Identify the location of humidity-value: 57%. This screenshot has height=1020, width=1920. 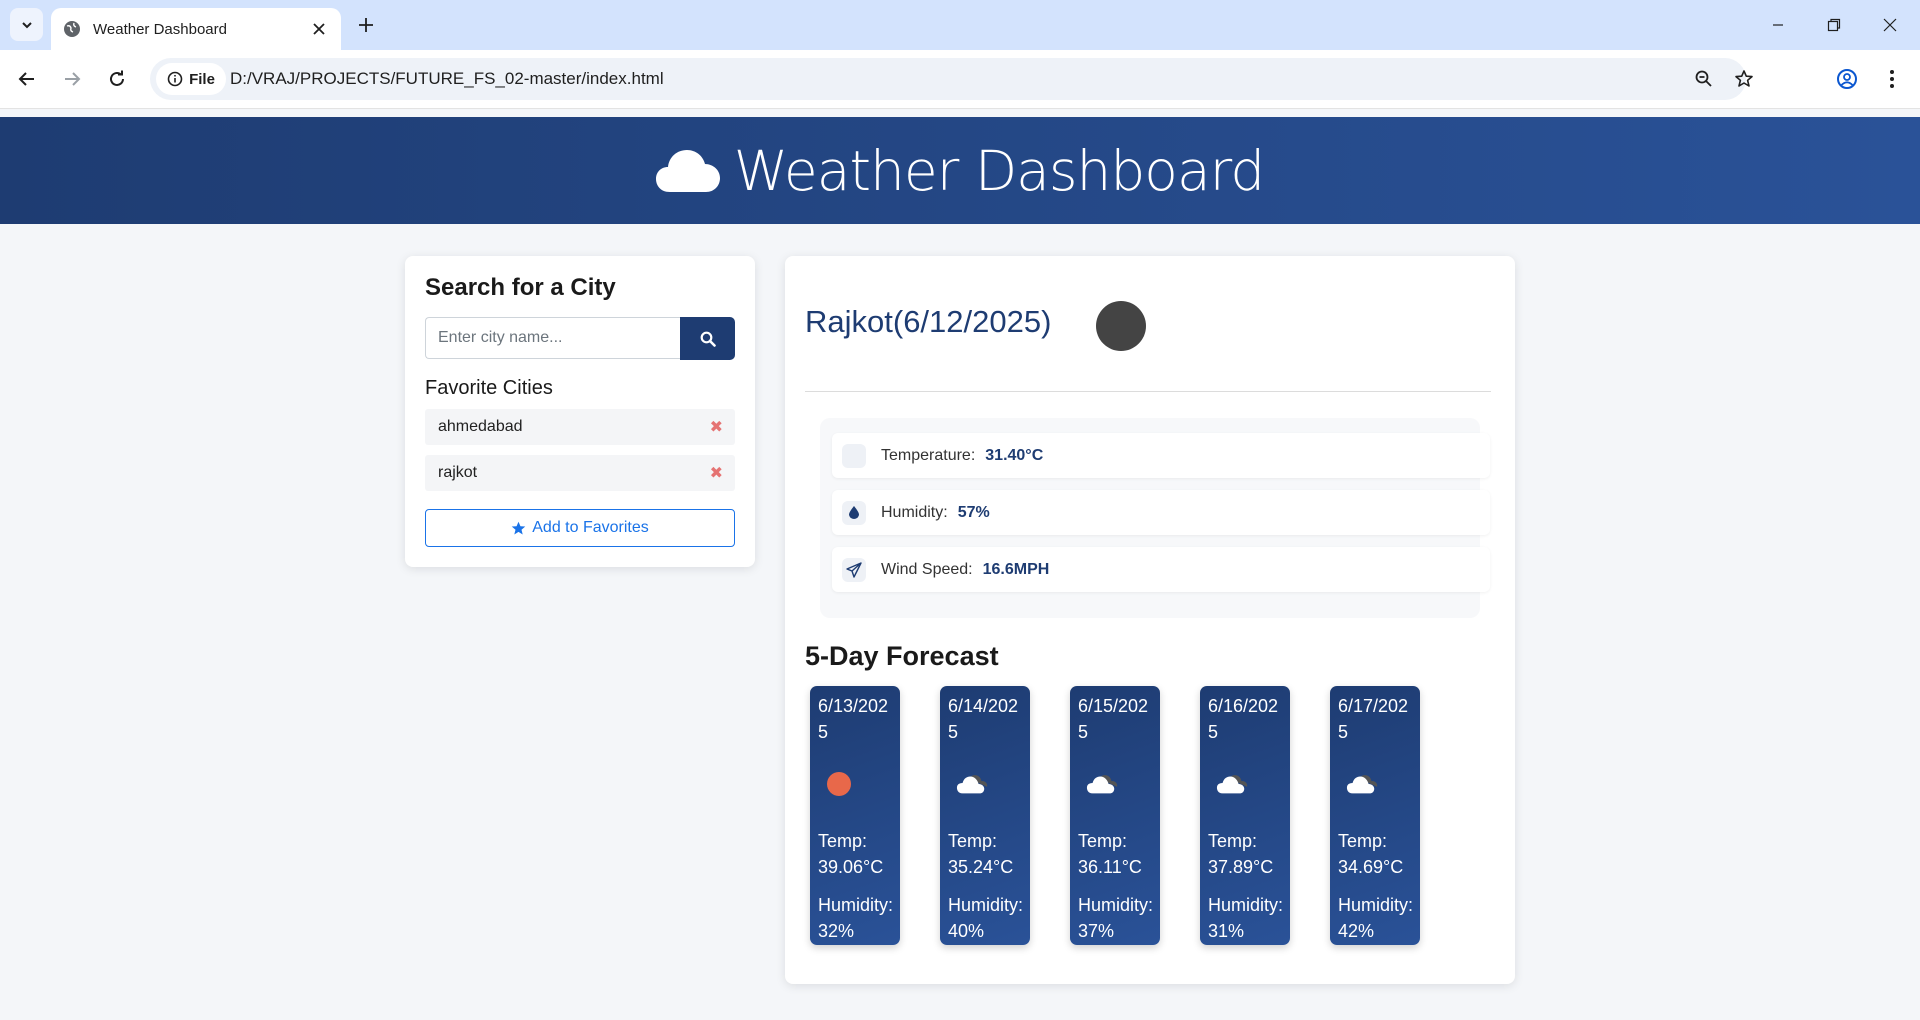
(973, 512).